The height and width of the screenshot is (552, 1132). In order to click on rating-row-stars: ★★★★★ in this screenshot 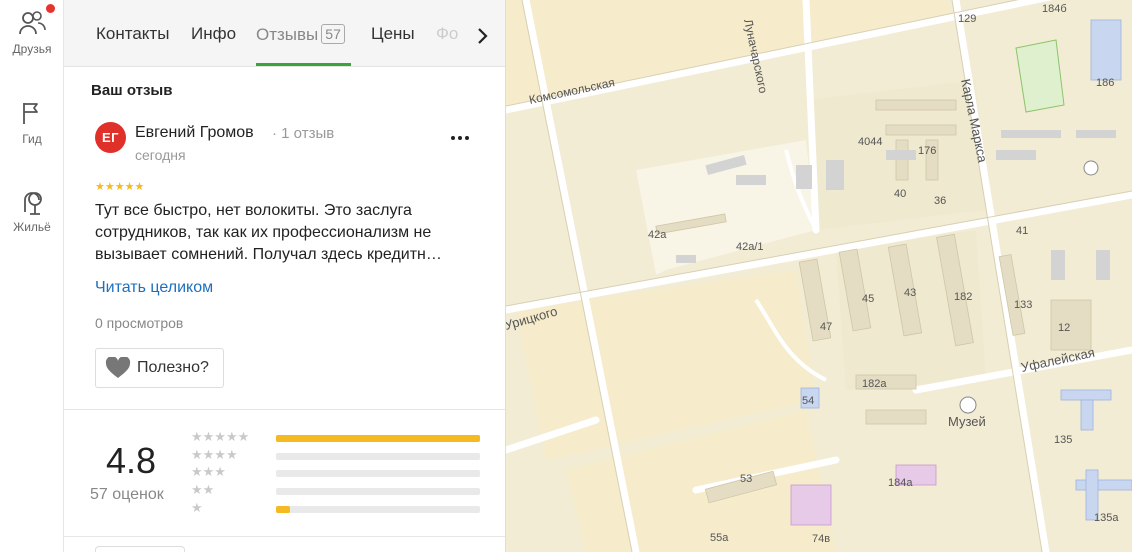, I will do `click(220, 436)`.